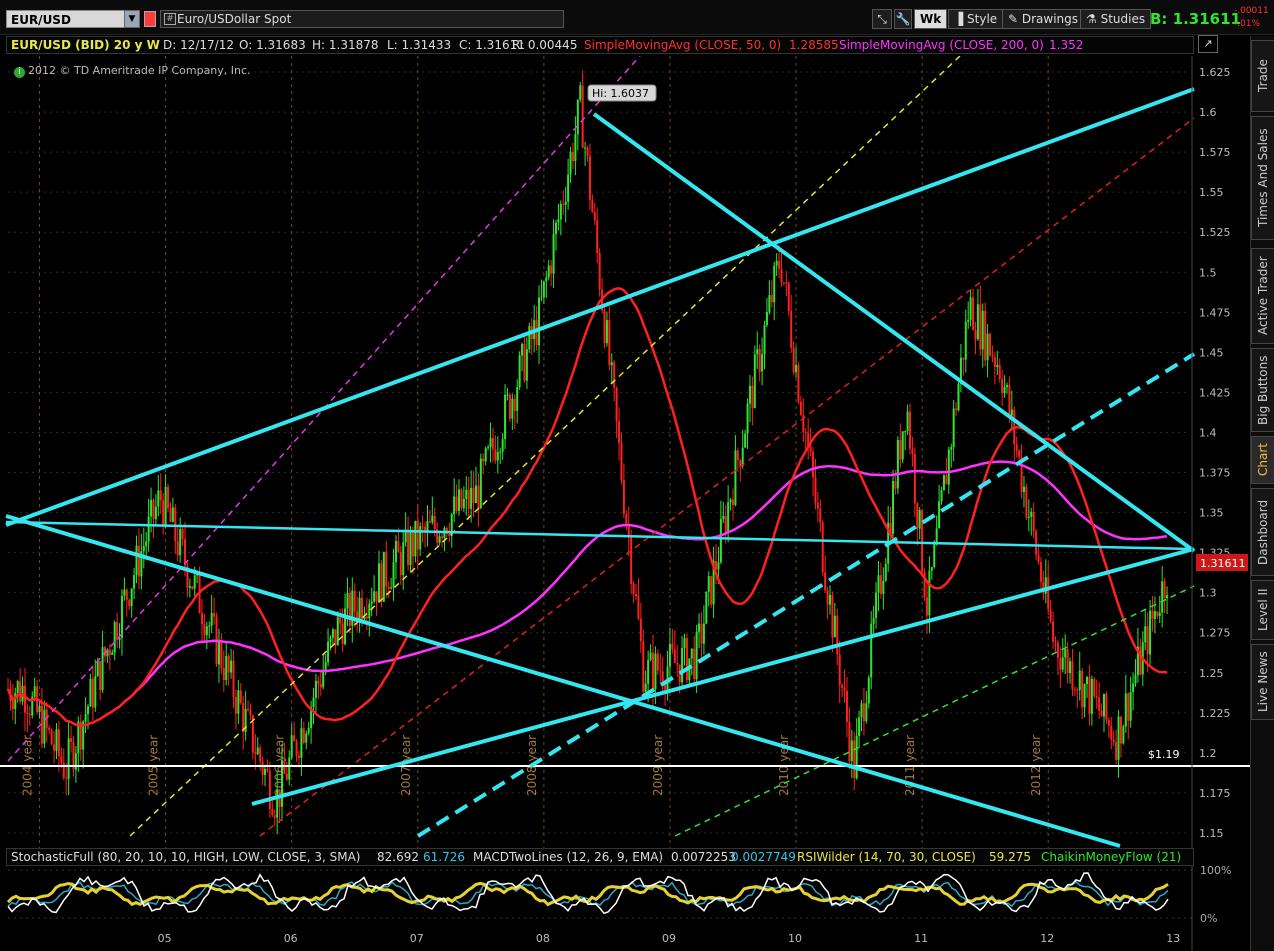 This screenshot has width=1274, height=951. What do you see at coordinates (882, 19) in the screenshot?
I see `cursor-tool-icon: ⤡` at bounding box center [882, 19].